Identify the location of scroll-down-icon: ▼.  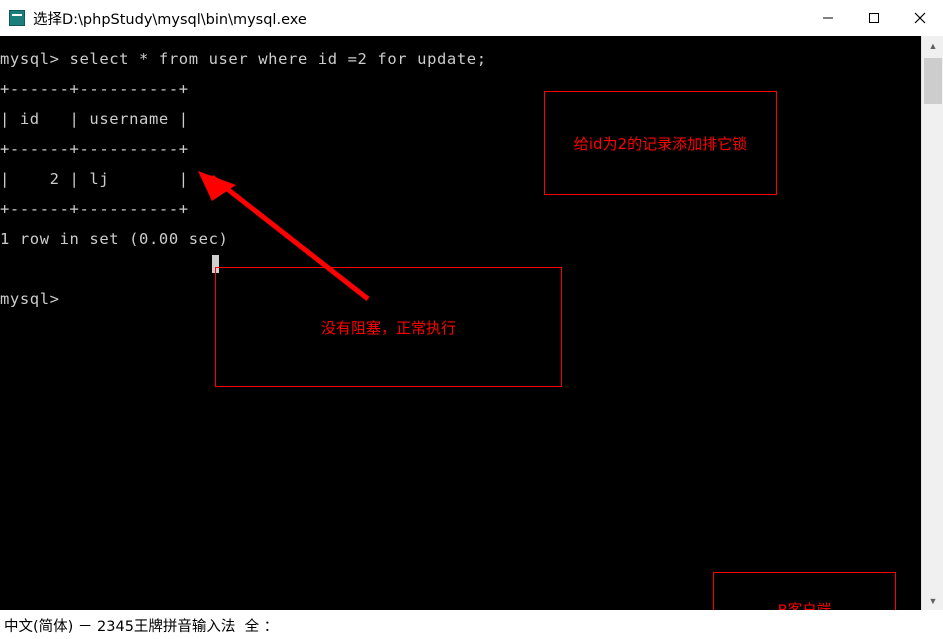
(932, 601).